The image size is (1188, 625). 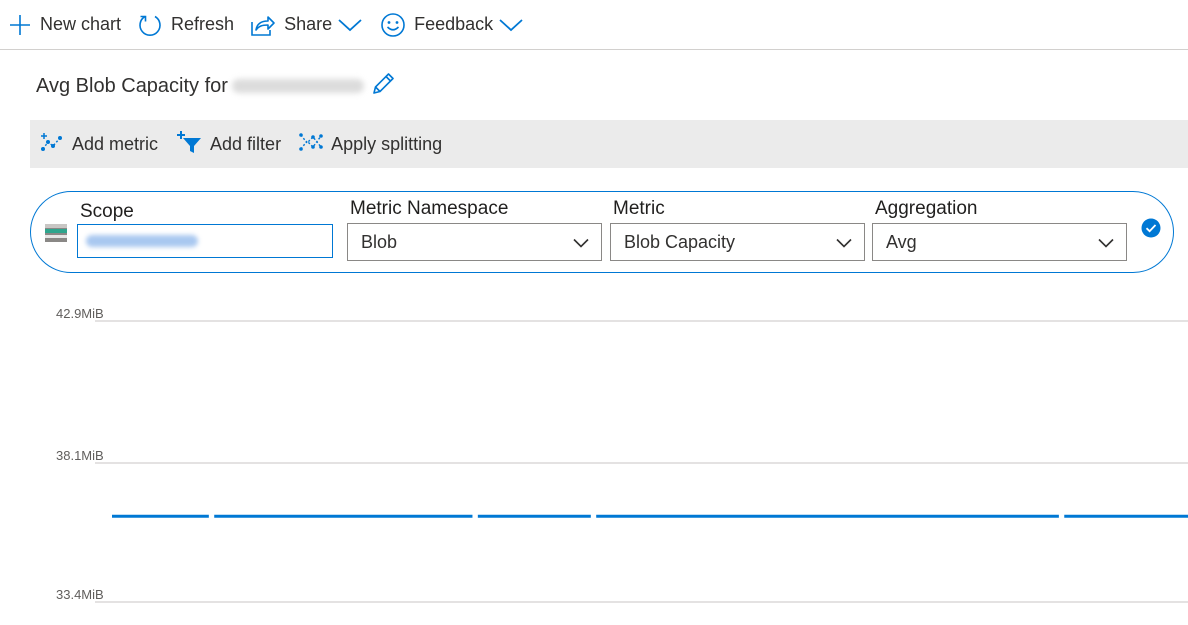 What do you see at coordinates (80, 455) in the screenshot?
I see `y-tick-label: 38.1MiB` at bounding box center [80, 455].